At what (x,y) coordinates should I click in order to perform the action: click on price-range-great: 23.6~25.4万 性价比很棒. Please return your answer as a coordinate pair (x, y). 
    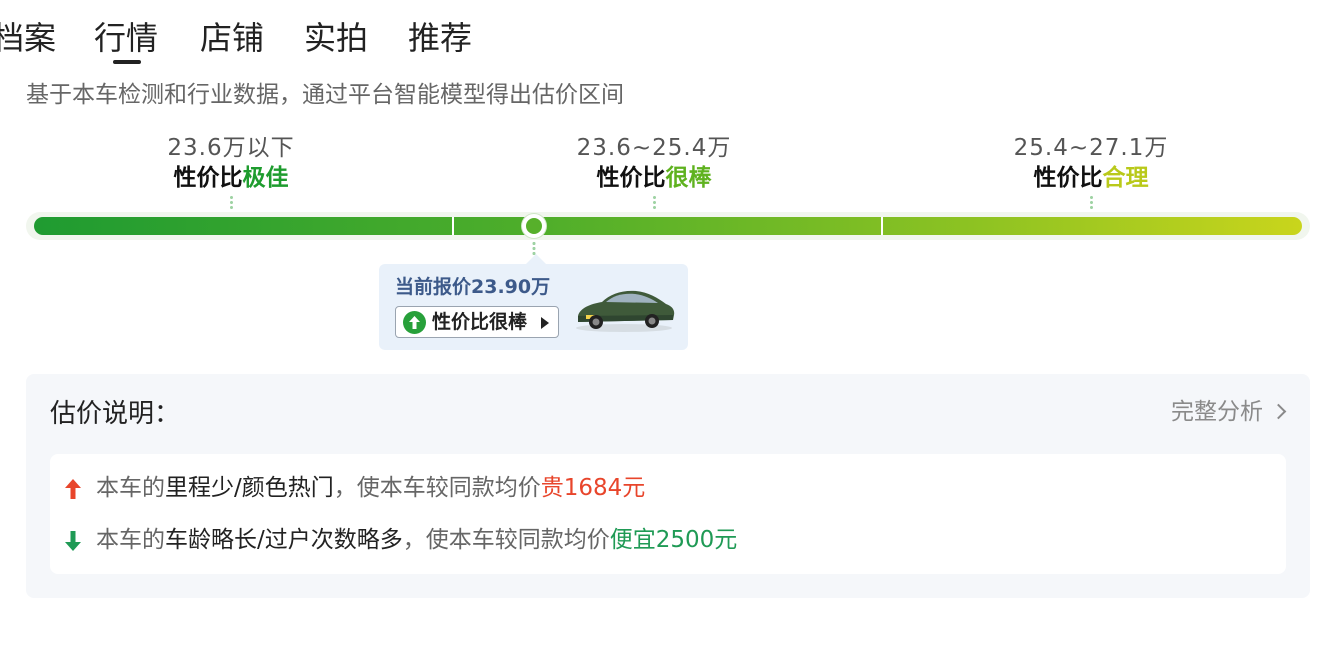
    Looking at the image, I should click on (654, 171).